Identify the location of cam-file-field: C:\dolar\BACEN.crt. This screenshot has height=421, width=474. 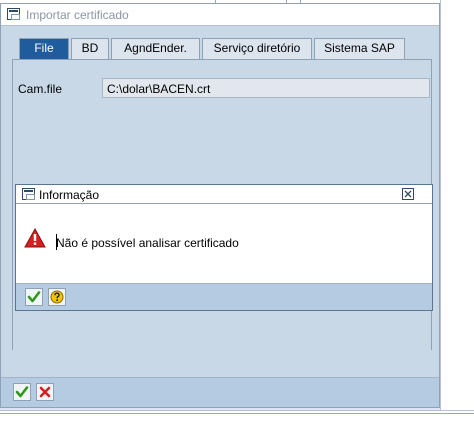
(266, 88).